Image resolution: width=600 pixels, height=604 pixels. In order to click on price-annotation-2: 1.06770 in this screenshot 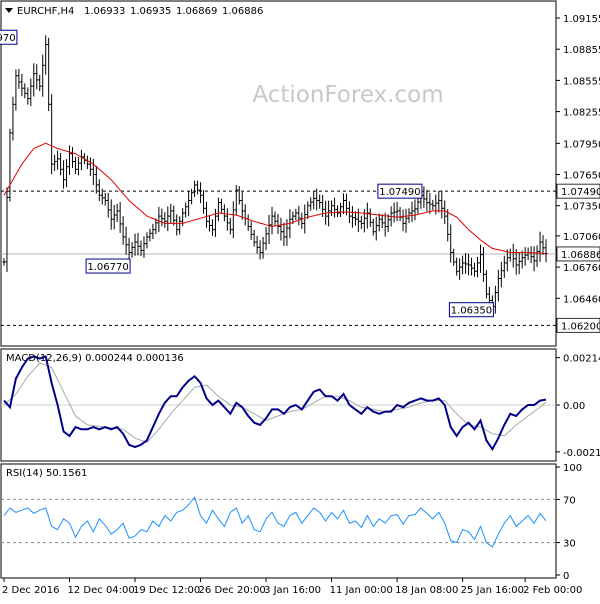, I will do `click(108, 266)`.